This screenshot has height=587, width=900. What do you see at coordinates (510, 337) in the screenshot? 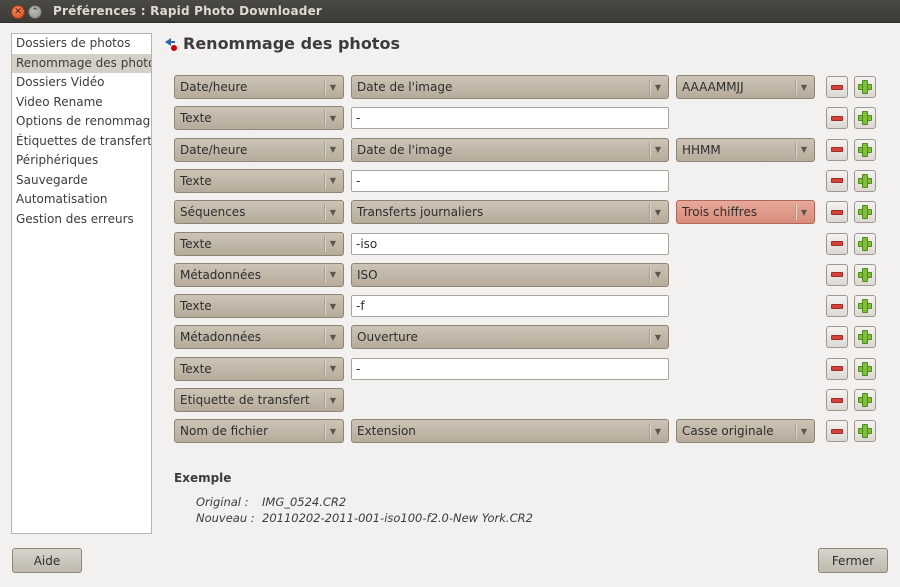
I see `element-subtype-select: Ouverture ▼` at bounding box center [510, 337].